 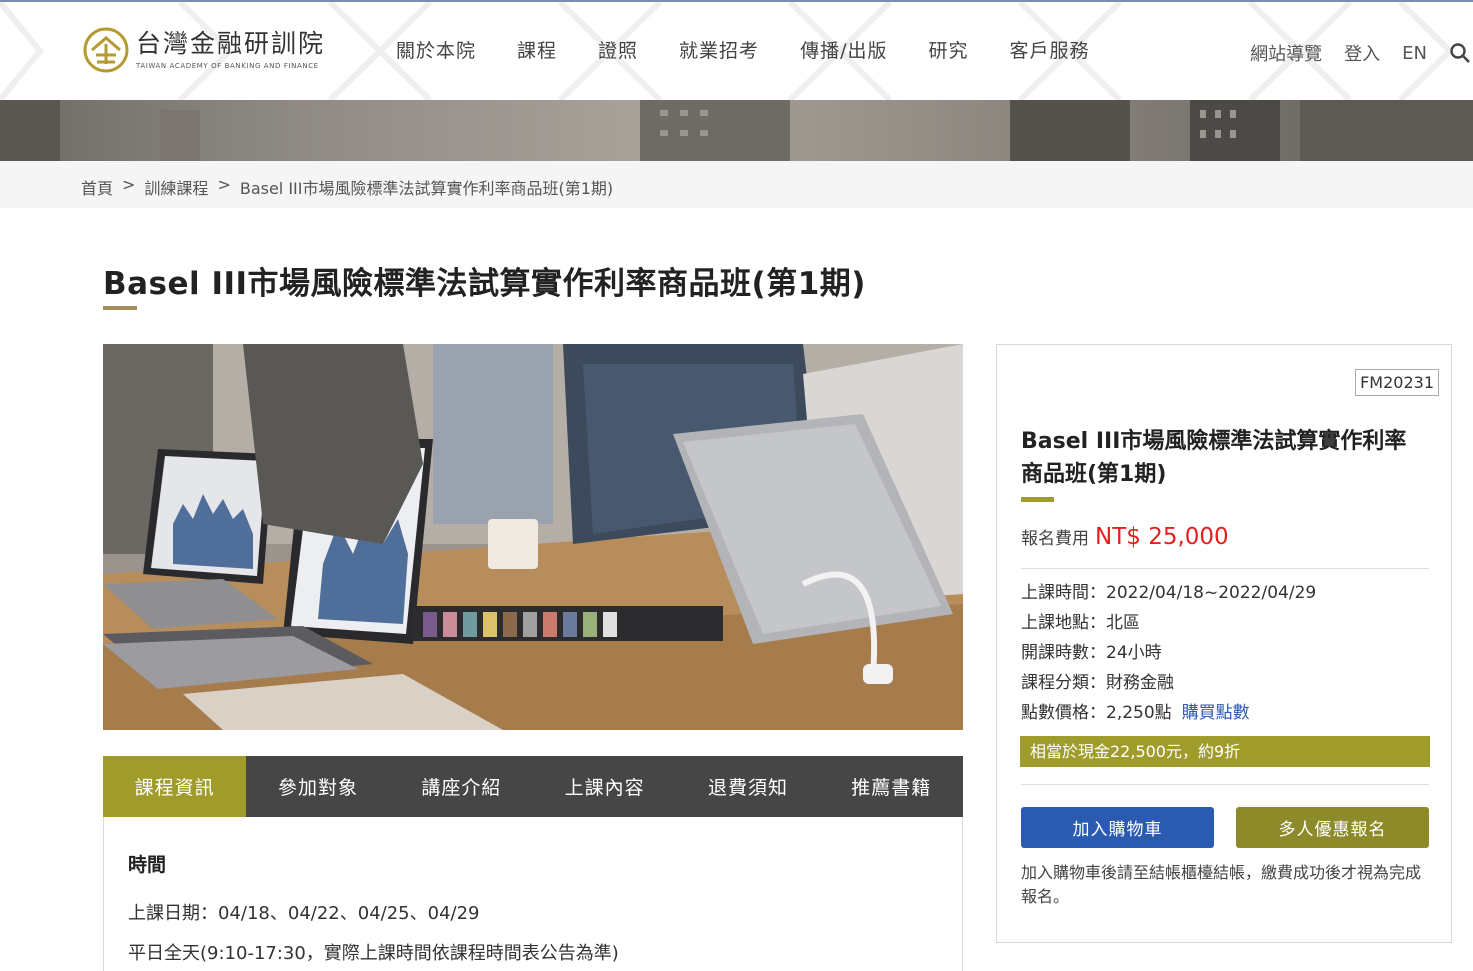 I want to click on buy-points-link: 購買點數, so click(x=1216, y=716).